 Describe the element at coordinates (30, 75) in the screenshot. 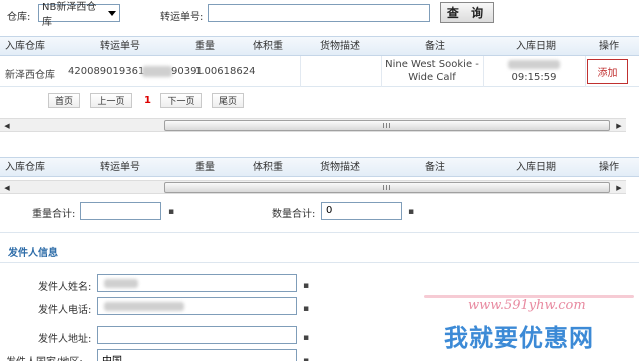

I see `row-warehouse: 新泽西仓库` at that location.